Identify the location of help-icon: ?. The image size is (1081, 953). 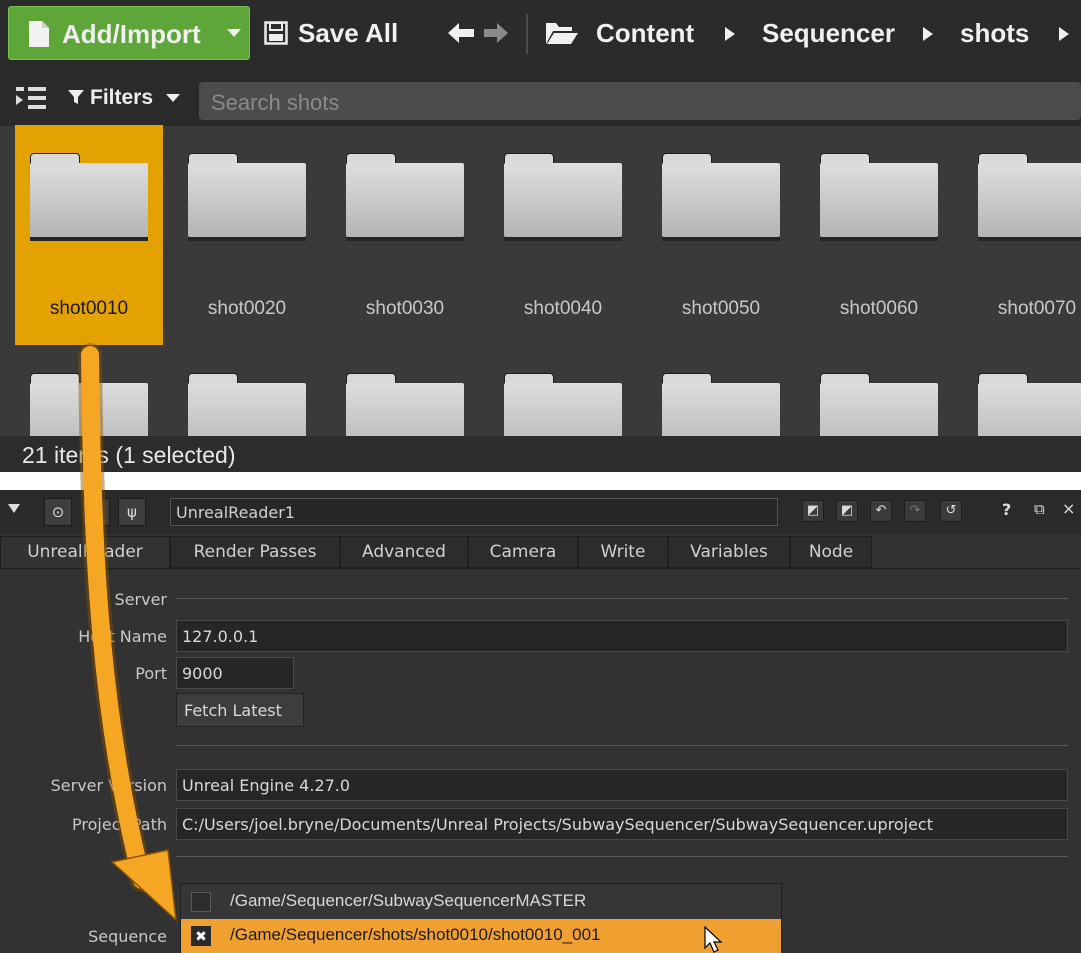
(1006, 509).